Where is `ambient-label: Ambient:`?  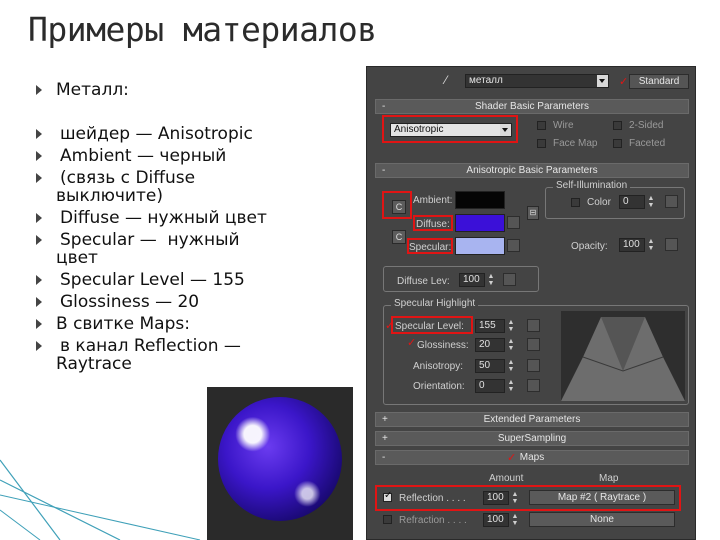
ambient-label: Ambient: is located at coordinates (433, 200).